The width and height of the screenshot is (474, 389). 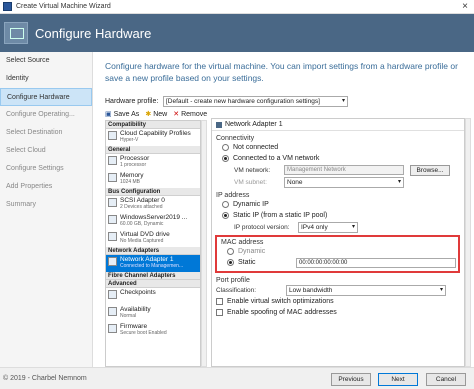 I want to click on vm-subnet-row: VM subnet: None ▾, so click(x=338, y=182).